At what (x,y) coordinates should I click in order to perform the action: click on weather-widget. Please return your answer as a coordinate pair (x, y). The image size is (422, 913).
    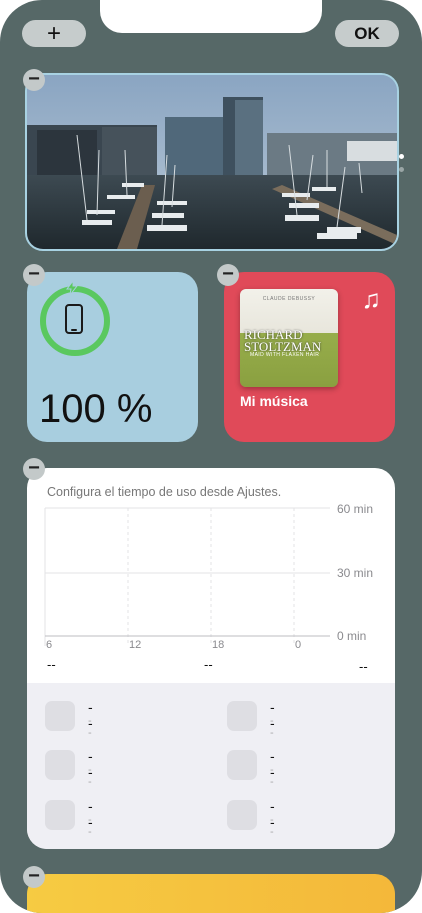
    Looking at the image, I should click on (211, 893).